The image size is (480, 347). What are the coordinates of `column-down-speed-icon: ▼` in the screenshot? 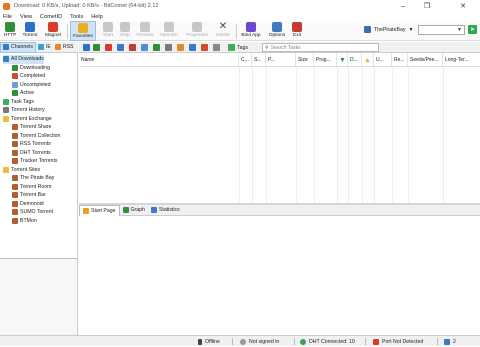 It's located at (342, 60).